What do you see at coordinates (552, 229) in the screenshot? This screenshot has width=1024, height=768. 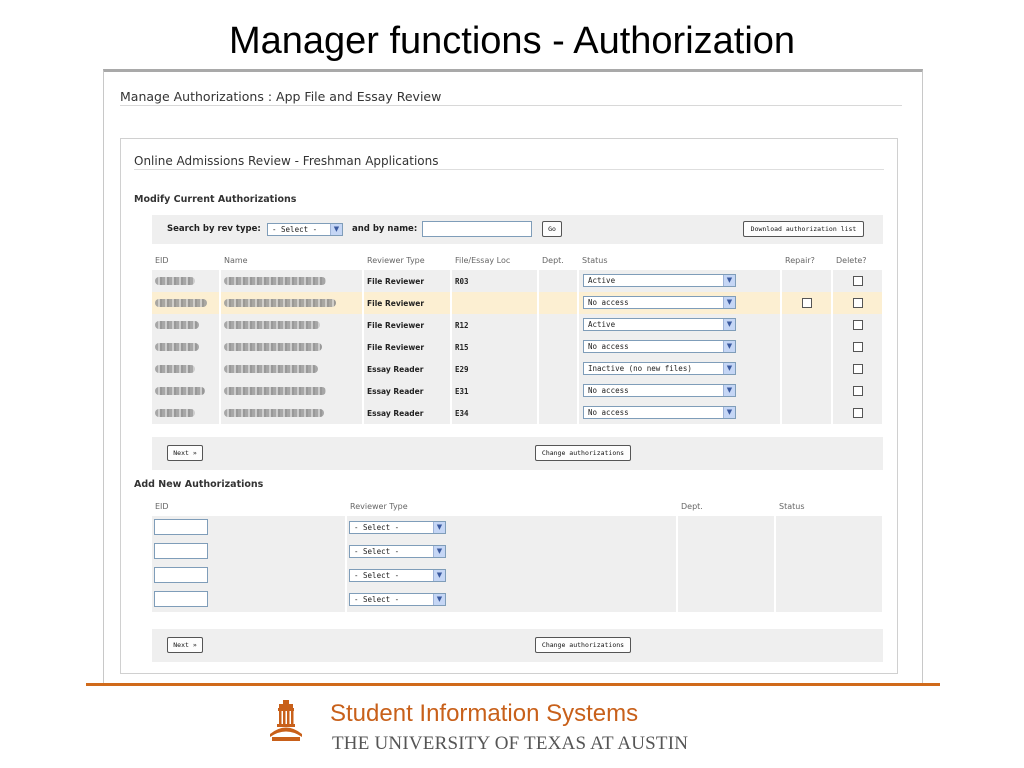 I see `go-button: Go` at bounding box center [552, 229].